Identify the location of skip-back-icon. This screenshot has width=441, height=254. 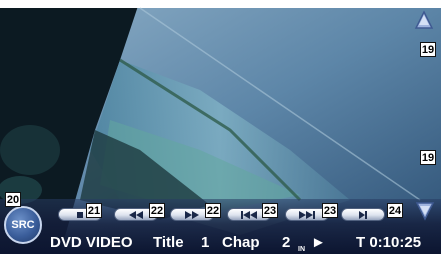
(249, 214).